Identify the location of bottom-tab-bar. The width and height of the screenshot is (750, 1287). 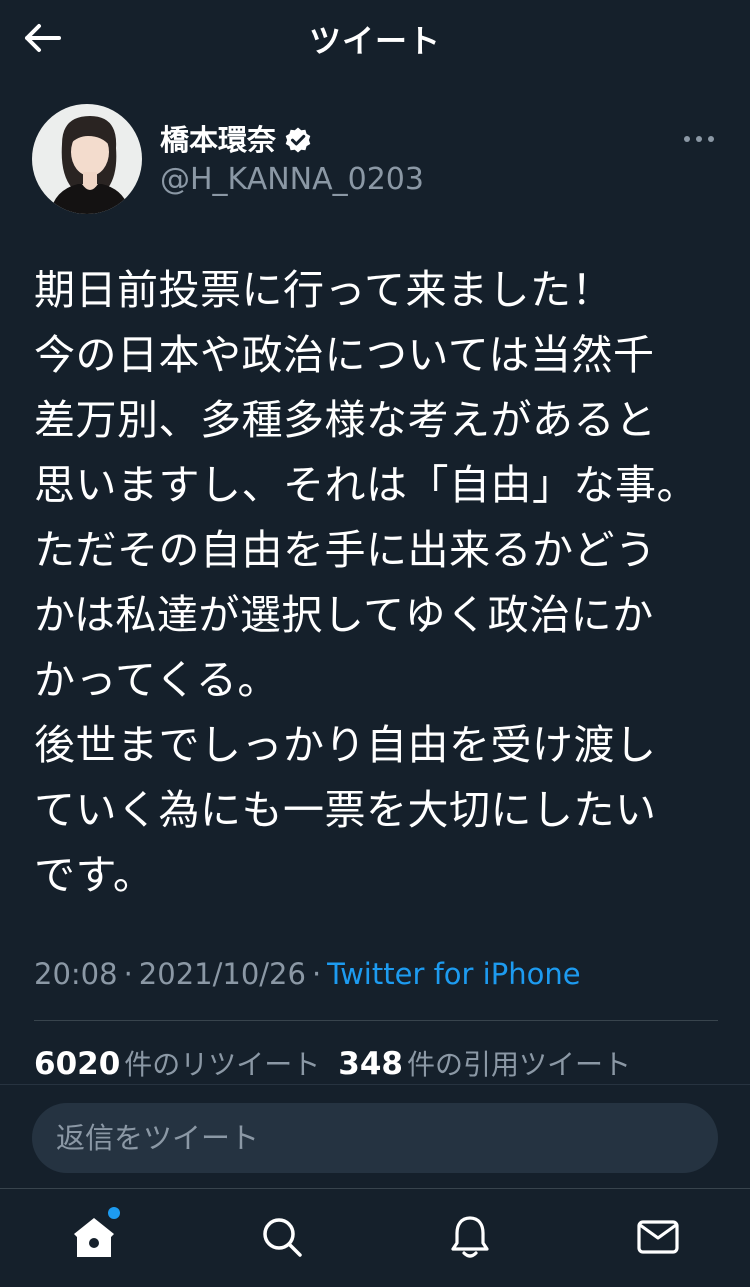
(375, 1237).